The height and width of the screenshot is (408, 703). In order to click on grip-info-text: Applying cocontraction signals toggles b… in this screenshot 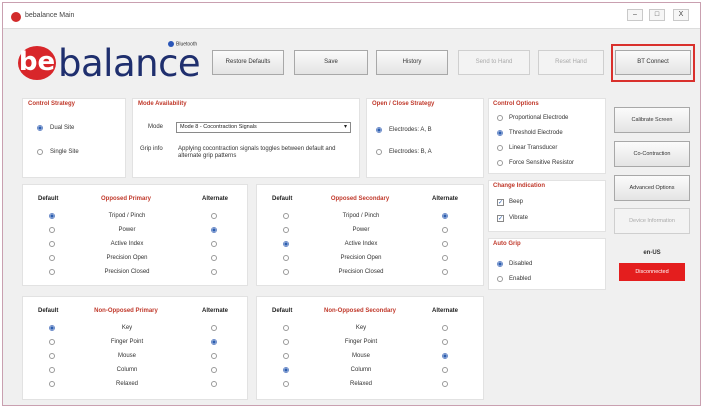, I will do `click(257, 152)`.